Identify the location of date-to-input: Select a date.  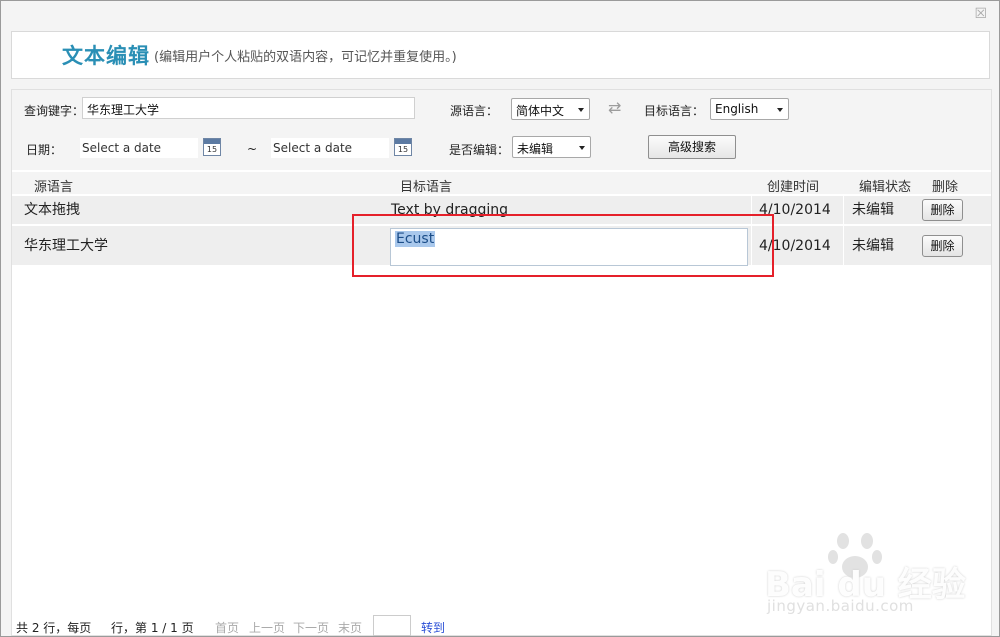
(330, 148).